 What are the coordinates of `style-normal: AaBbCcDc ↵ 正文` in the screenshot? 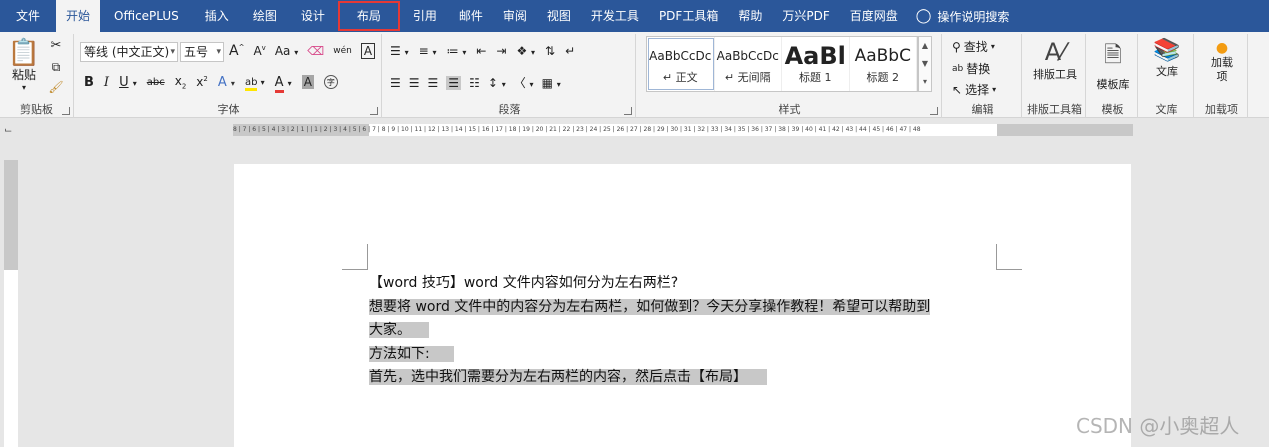 It's located at (681, 64).